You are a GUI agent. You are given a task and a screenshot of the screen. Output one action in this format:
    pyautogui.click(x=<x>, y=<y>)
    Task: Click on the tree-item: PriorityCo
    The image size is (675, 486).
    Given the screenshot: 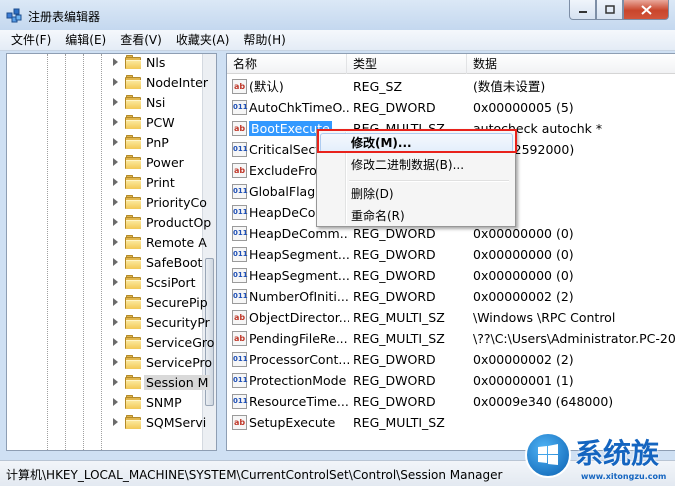 What is the action you would take?
    pyautogui.click(x=107, y=202)
    